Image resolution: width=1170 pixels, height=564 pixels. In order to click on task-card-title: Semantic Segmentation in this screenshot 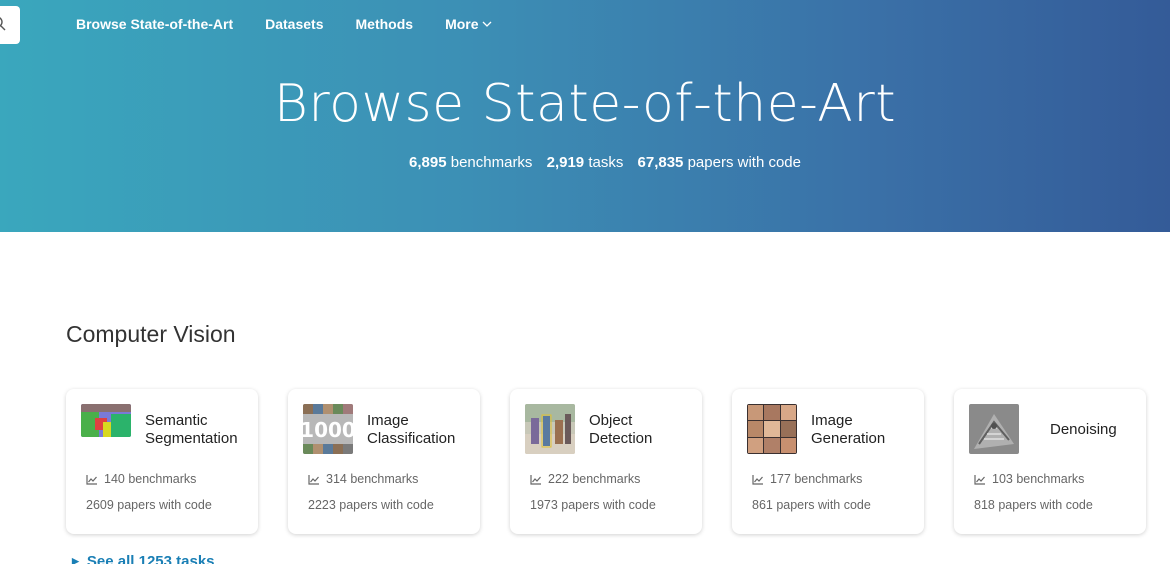, I will do `click(191, 429)`.